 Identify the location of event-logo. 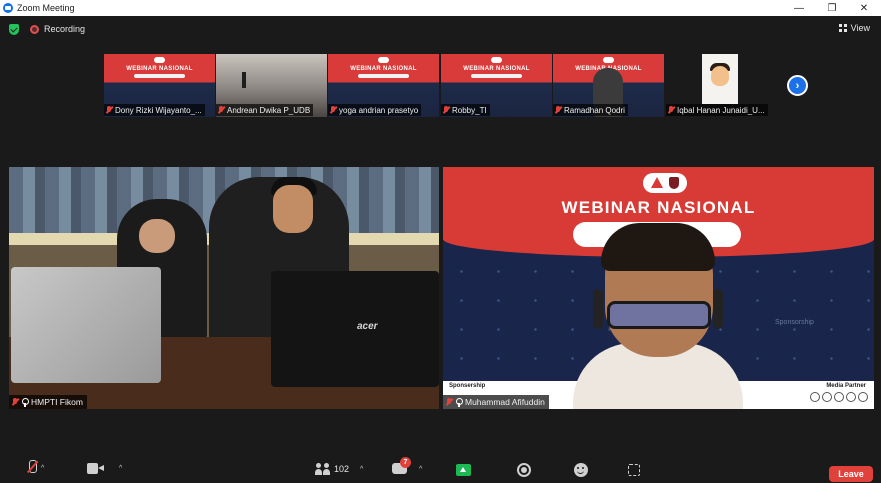
(665, 183).